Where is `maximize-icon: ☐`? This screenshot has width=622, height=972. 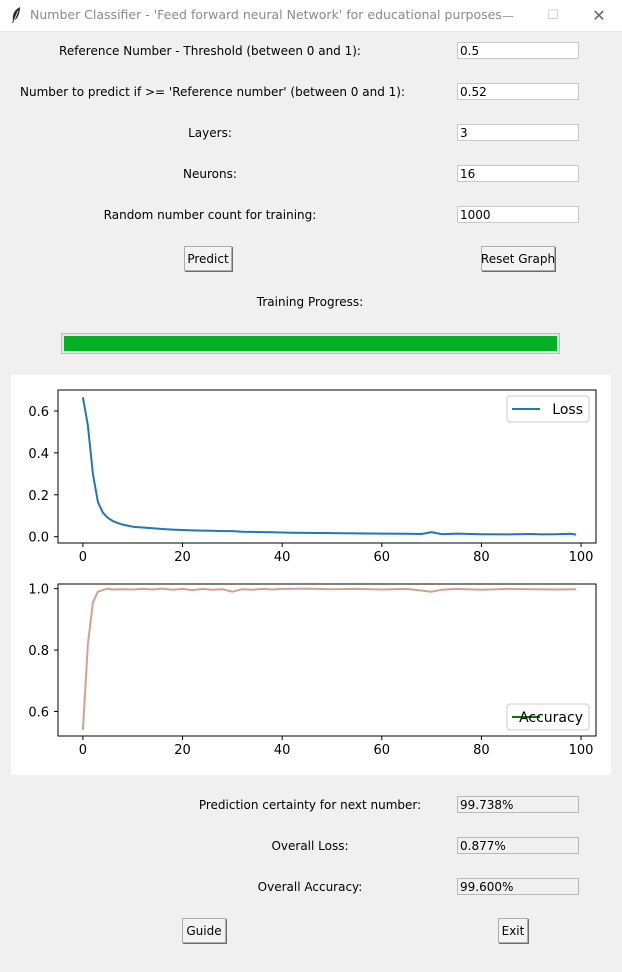 maximize-icon: ☐ is located at coordinates (553, 15).